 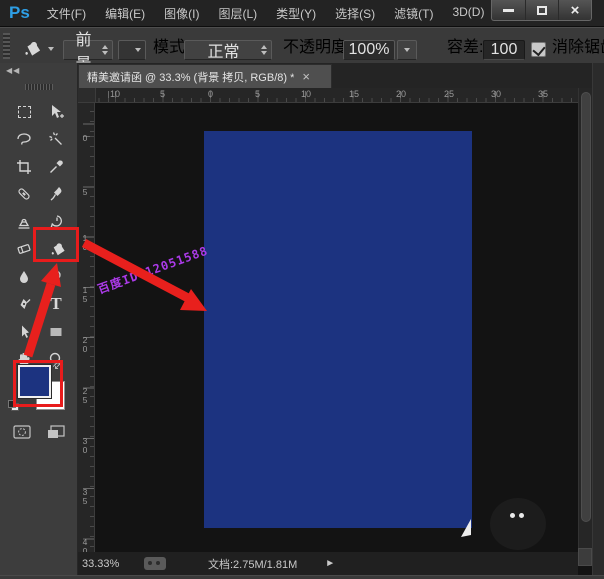 What do you see at coordinates (296, 13) in the screenshot?
I see `menu-type: 类型(Y)` at bounding box center [296, 13].